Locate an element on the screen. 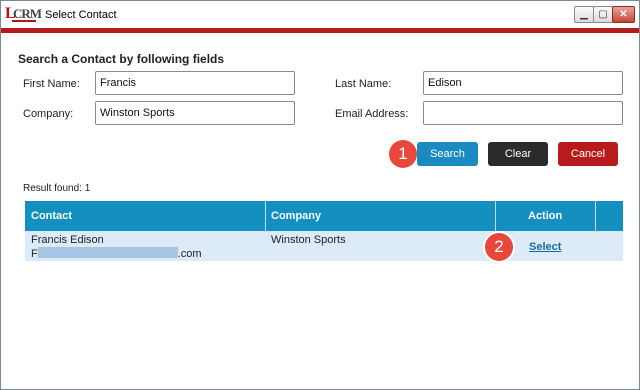  email-suffix: .com is located at coordinates (189, 254).